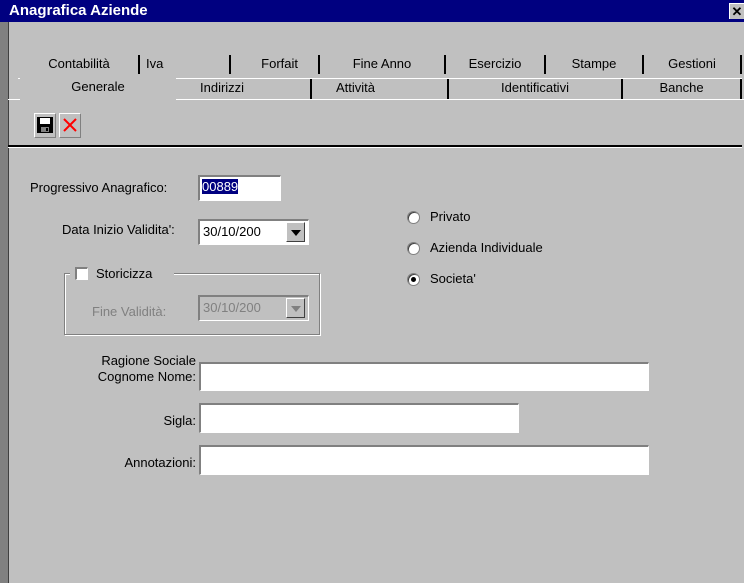 The image size is (744, 583). I want to click on left-border-inner, so click(8, 302).